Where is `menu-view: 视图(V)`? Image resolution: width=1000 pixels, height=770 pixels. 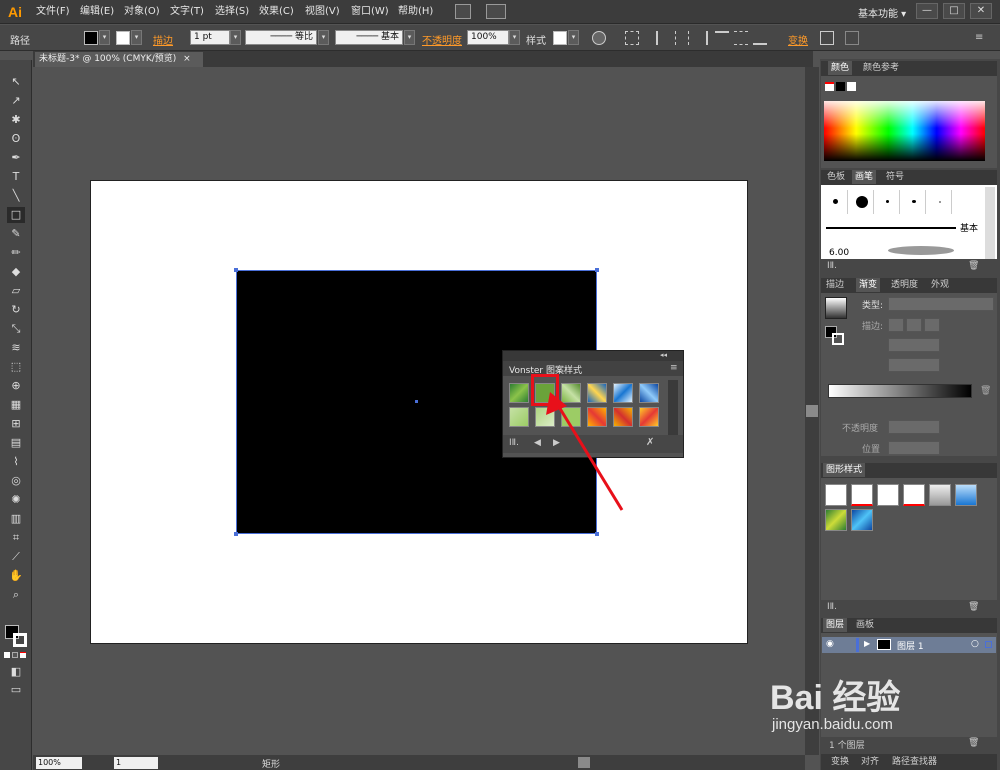 menu-view: 视图(V) is located at coordinates (322, 12).